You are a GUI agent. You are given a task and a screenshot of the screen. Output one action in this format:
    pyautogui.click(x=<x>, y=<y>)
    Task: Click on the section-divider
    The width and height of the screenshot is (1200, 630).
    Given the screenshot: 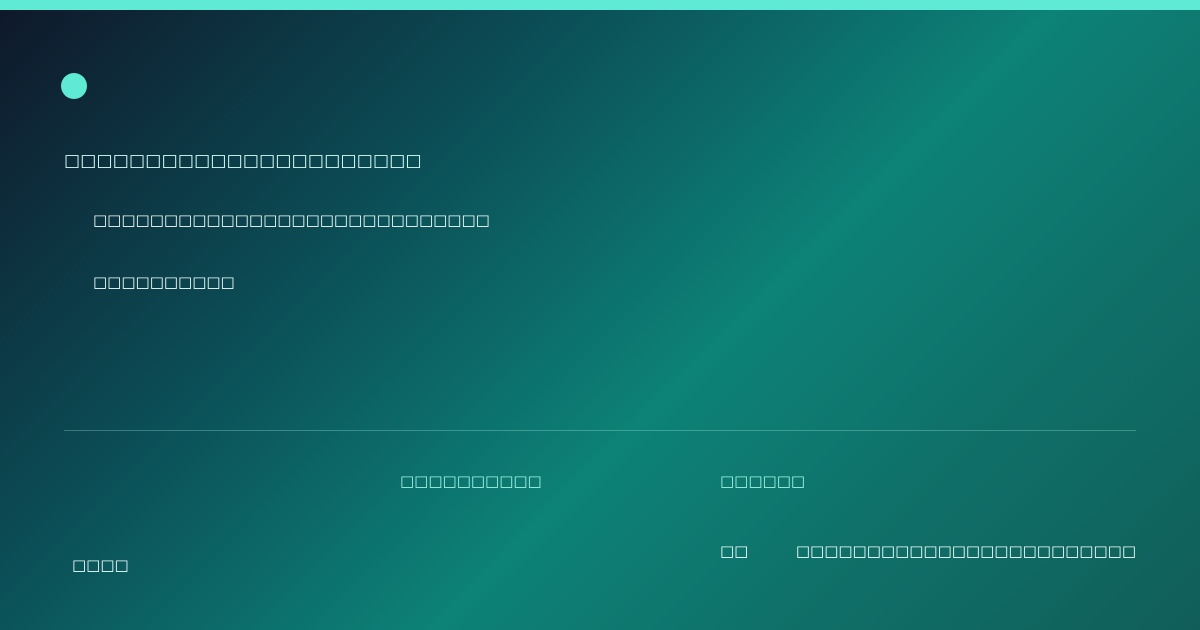 What is the action you would take?
    pyautogui.click(x=600, y=430)
    